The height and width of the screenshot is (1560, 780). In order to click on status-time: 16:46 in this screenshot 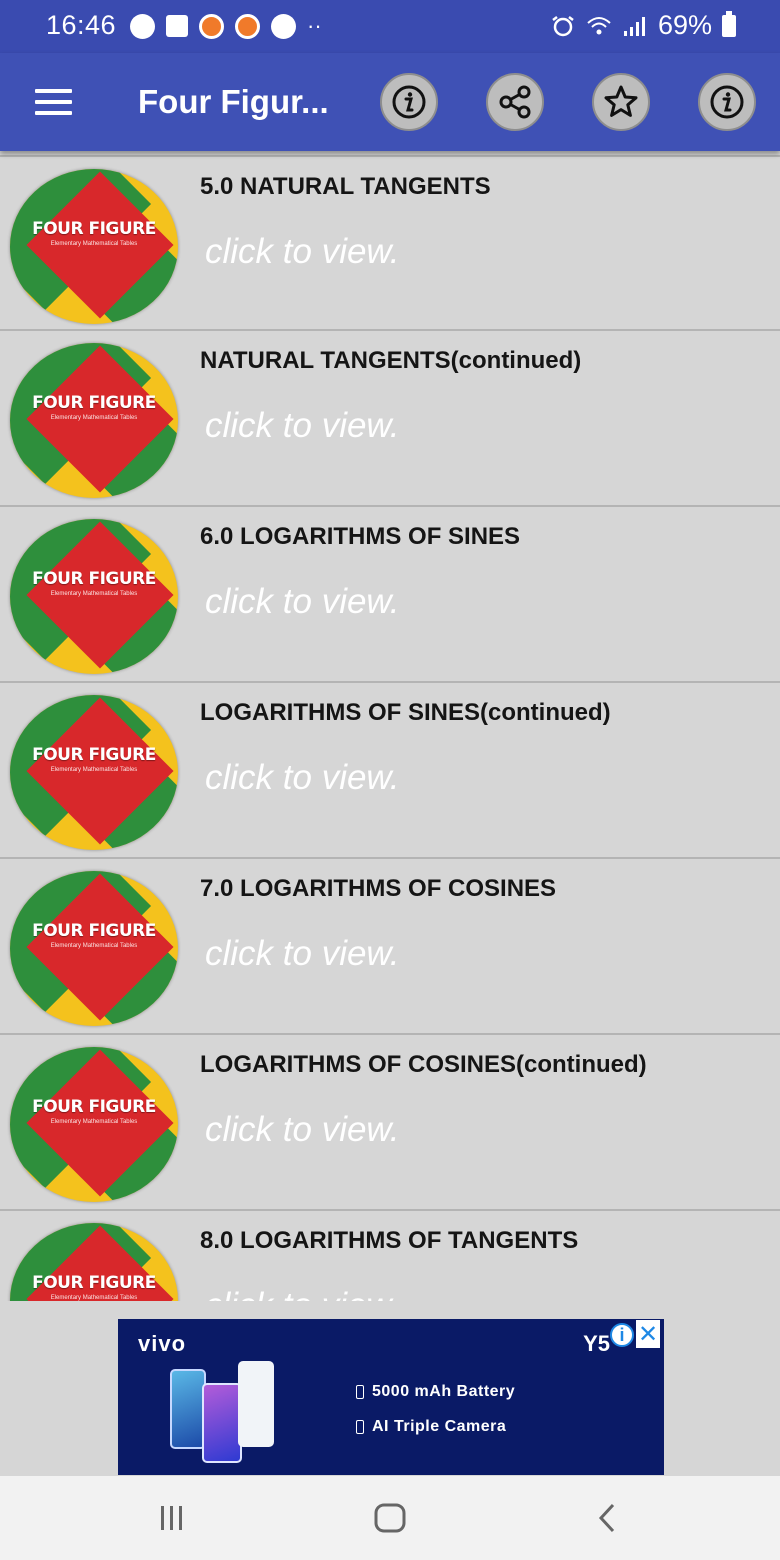, I will do `click(81, 25)`.